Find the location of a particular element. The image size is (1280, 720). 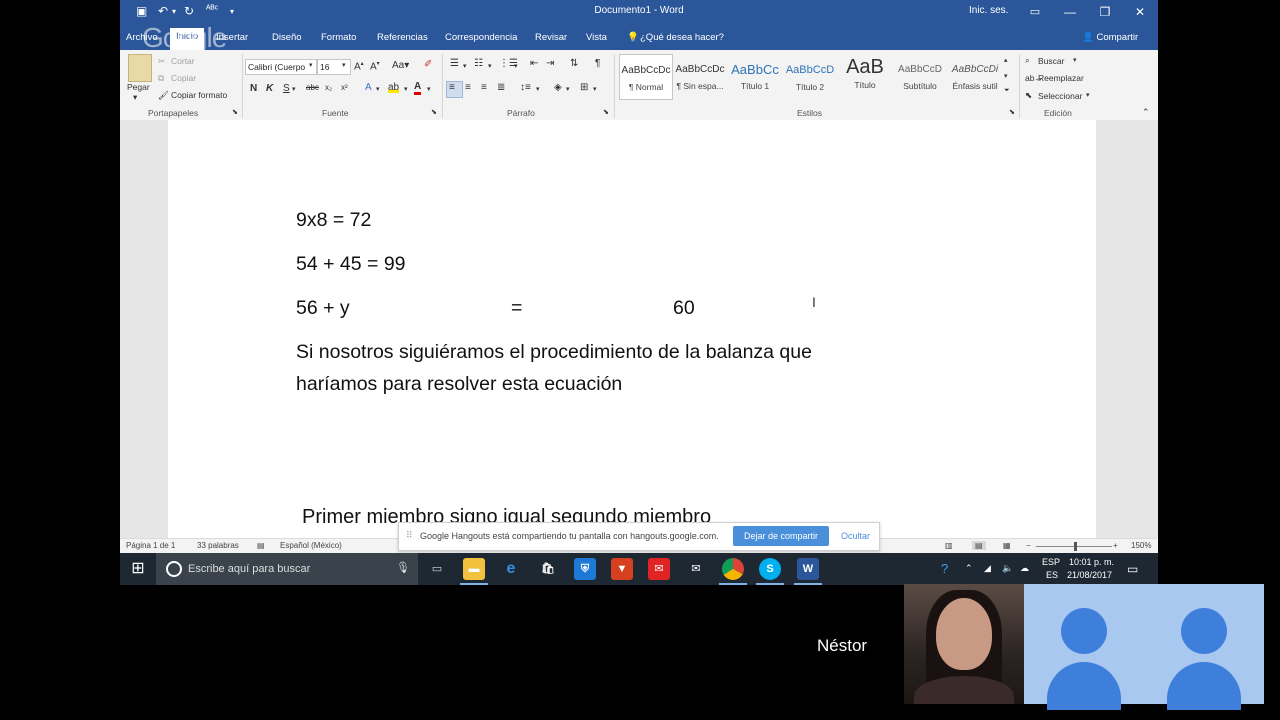

styles-launcher-icon: ⬊ is located at coordinates (1012, 112).